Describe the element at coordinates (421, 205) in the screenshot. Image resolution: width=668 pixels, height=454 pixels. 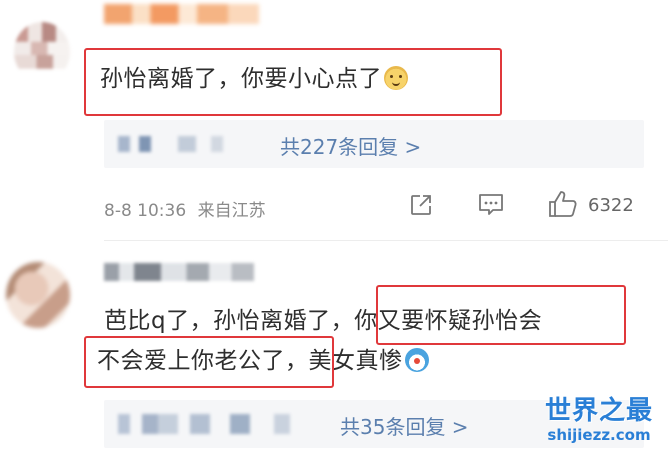
I see `share-icon` at that location.